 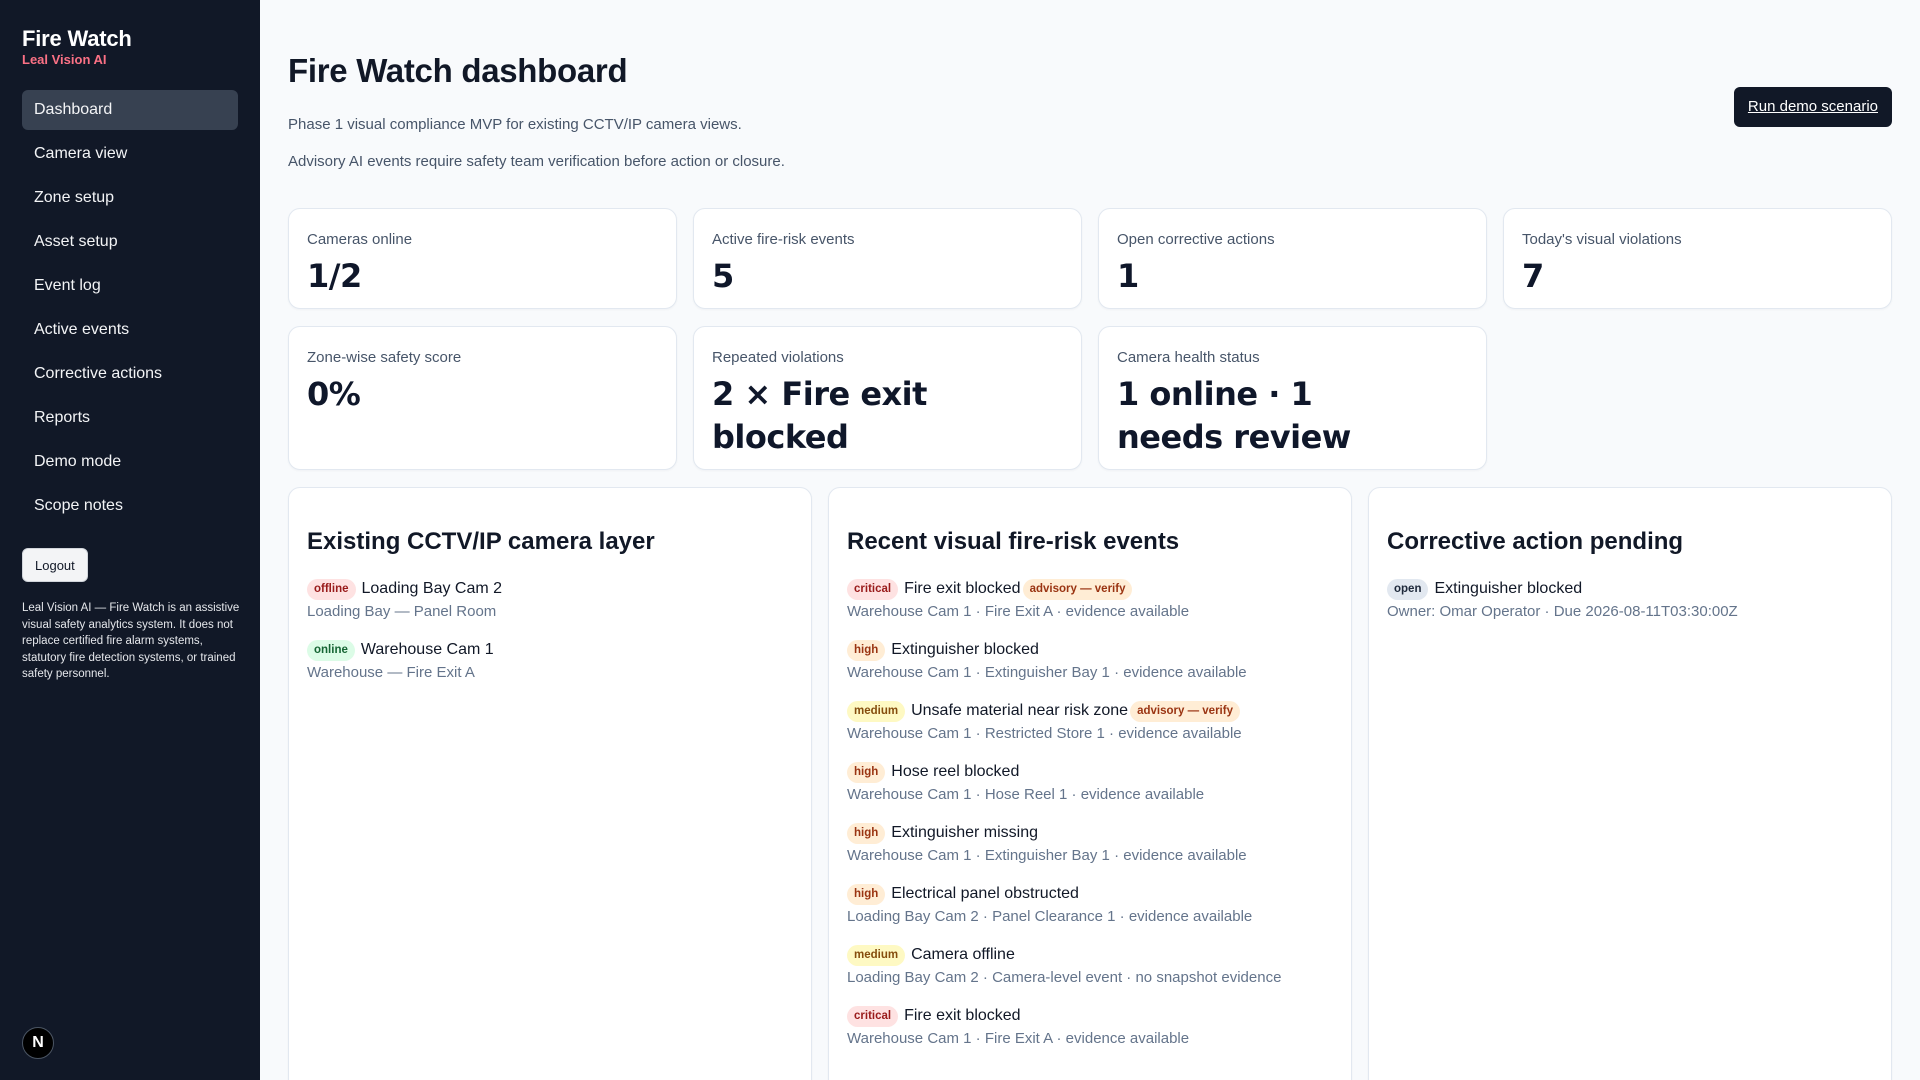 I want to click on sidebar-item-camera-view: Camera view, so click(x=130, y=154).